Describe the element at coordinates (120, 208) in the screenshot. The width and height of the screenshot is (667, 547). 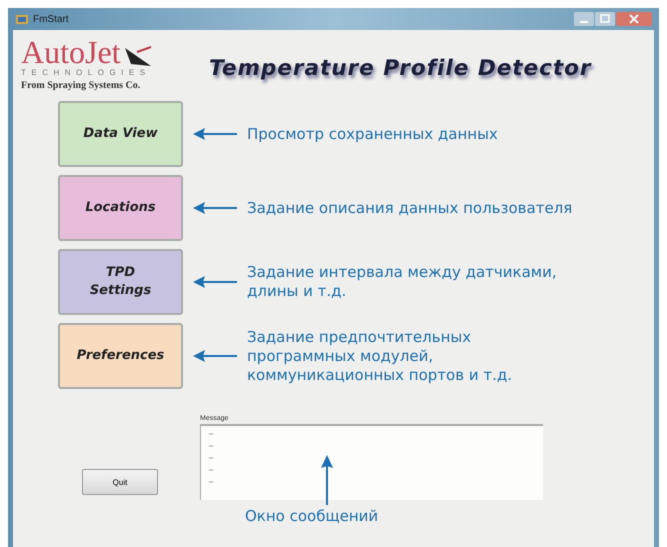
I see `menu-button: Locations` at that location.